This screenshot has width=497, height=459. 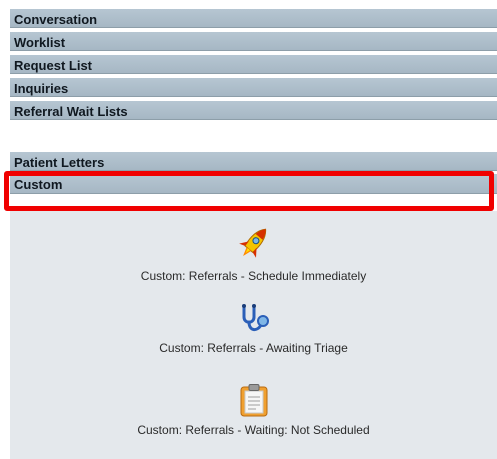 What do you see at coordinates (253, 110) in the screenshot?
I see `section-referral-wait-lists: Referral Wait Lists` at bounding box center [253, 110].